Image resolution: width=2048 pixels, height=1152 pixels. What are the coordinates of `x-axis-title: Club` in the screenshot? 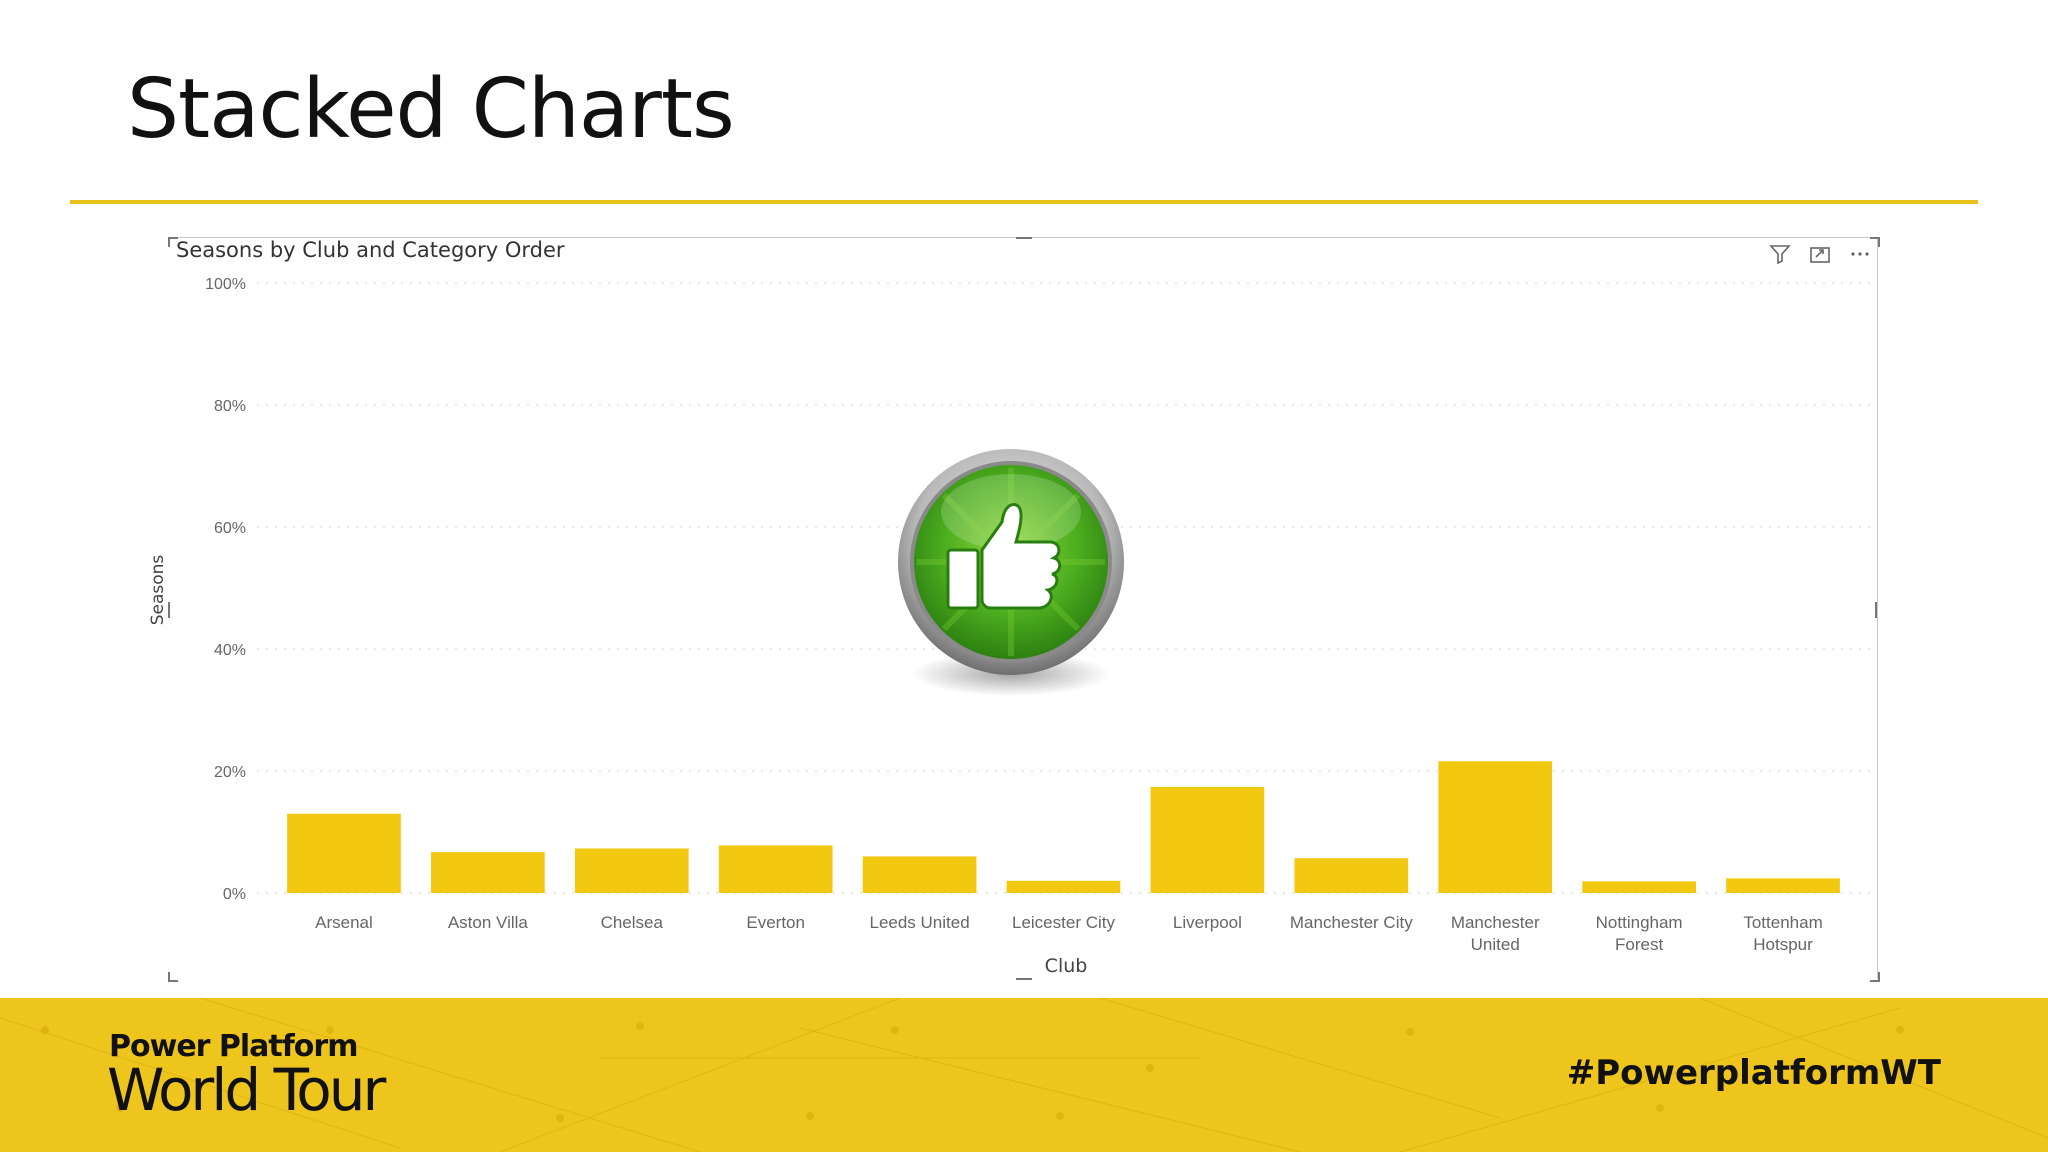 It's located at (1066, 966).